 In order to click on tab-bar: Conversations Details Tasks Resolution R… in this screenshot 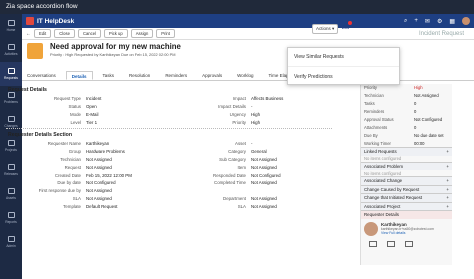, I will do `click(248, 76)`.